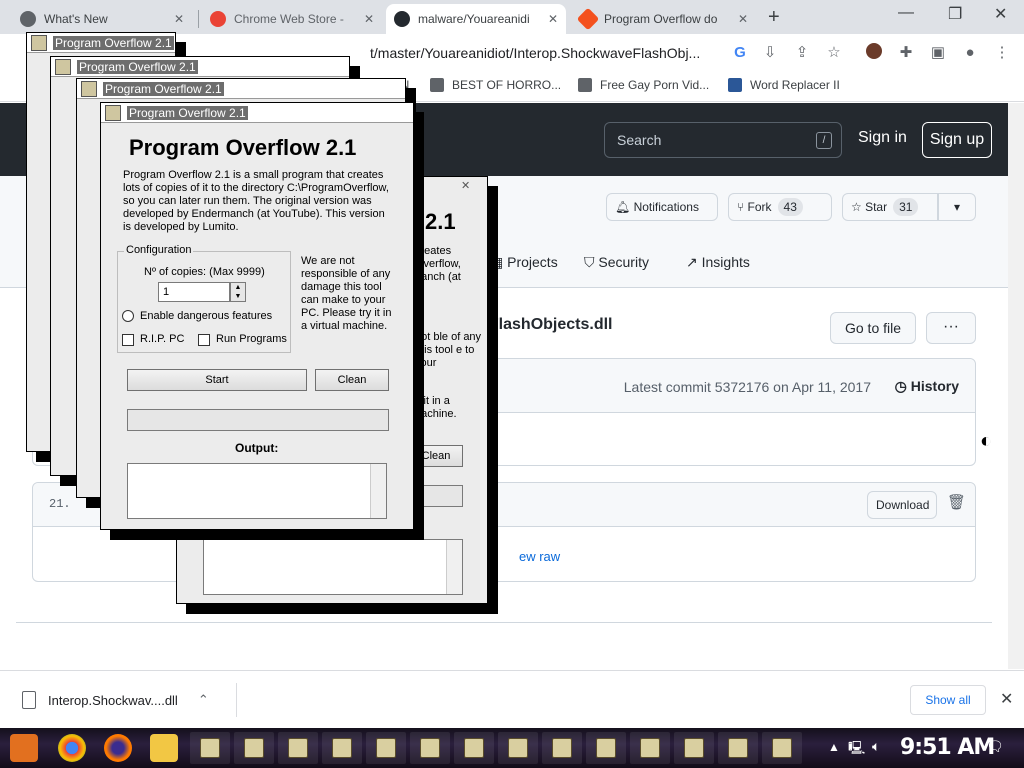 This screenshot has width=1024, height=768. I want to click on history-link: ◷ History, so click(927, 386).